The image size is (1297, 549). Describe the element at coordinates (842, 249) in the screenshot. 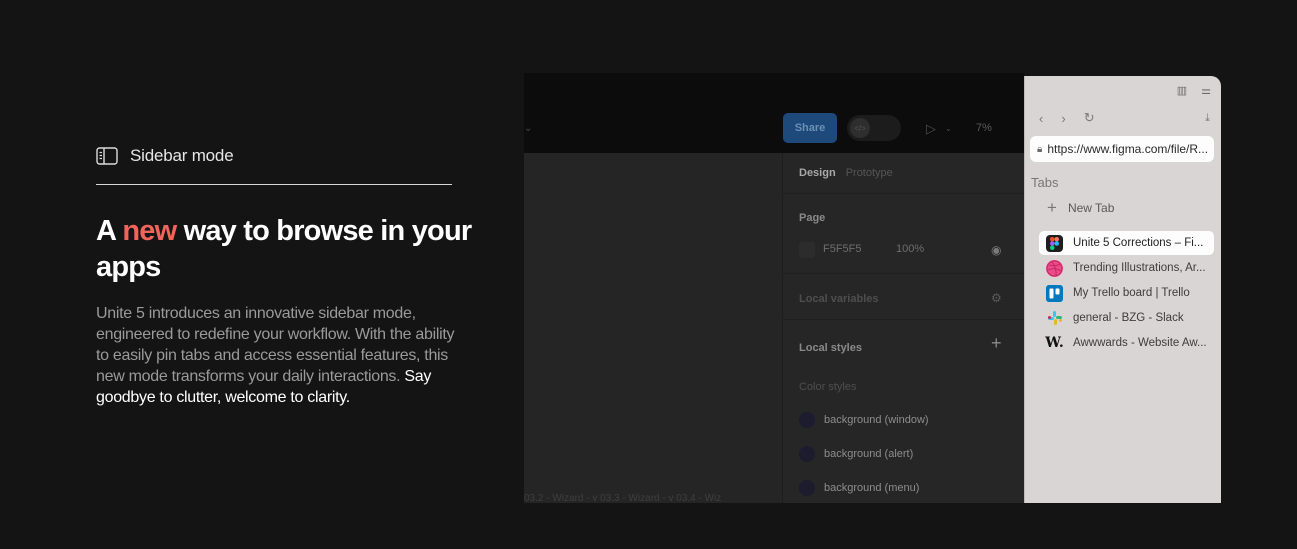

I see `page-color-value: F5F5F5` at that location.